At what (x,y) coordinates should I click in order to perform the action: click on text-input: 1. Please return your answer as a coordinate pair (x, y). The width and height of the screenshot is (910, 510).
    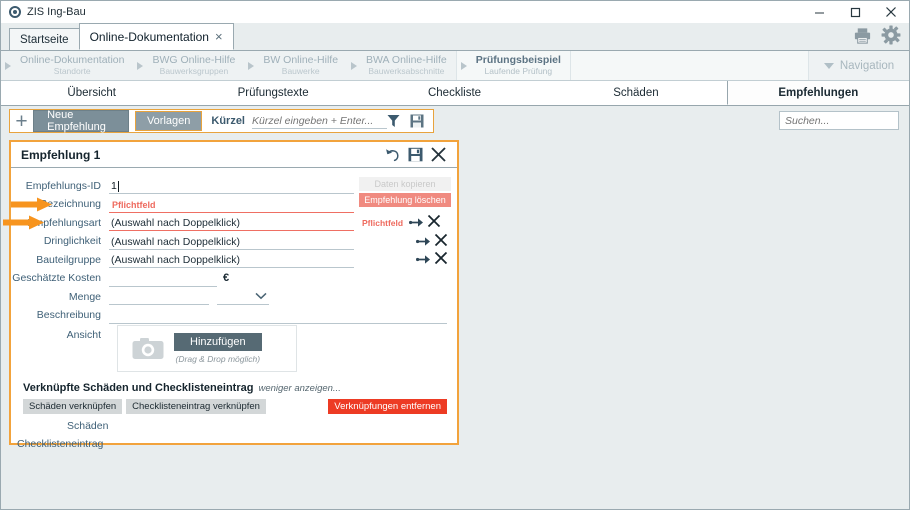
    Looking at the image, I should click on (231, 187).